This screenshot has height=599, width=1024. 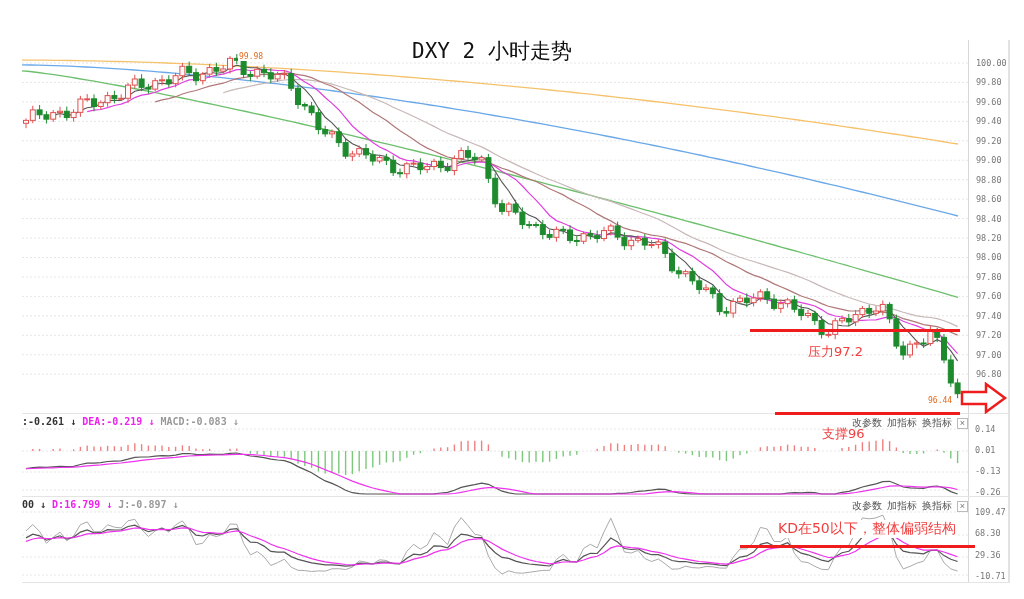 I want to click on annotation-text: 压力97.2, so click(x=835, y=352).